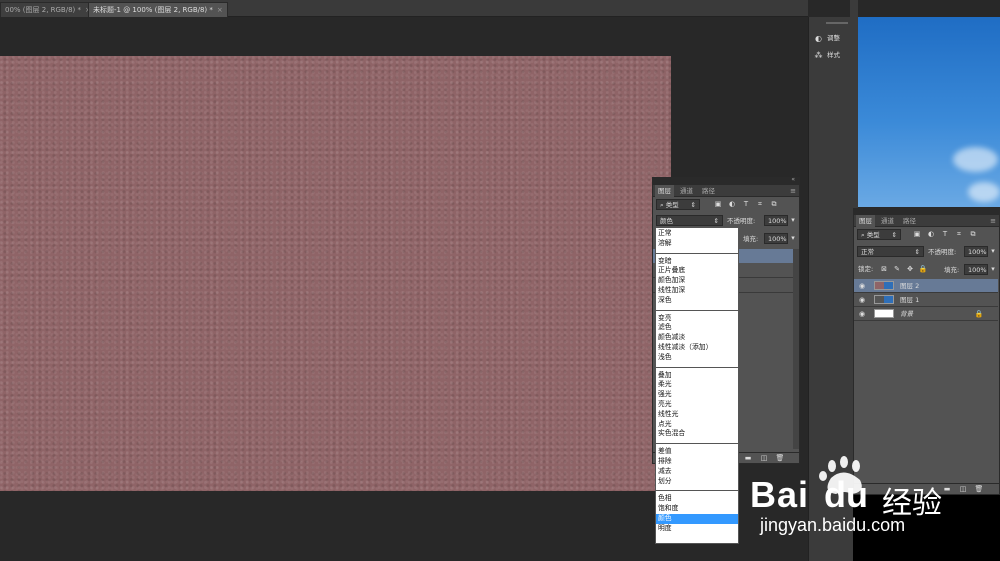 The height and width of the screenshot is (561, 1000). What do you see at coordinates (866, 269) in the screenshot?
I see `lock-label: 锁定:` at bounding box center [866, 269].